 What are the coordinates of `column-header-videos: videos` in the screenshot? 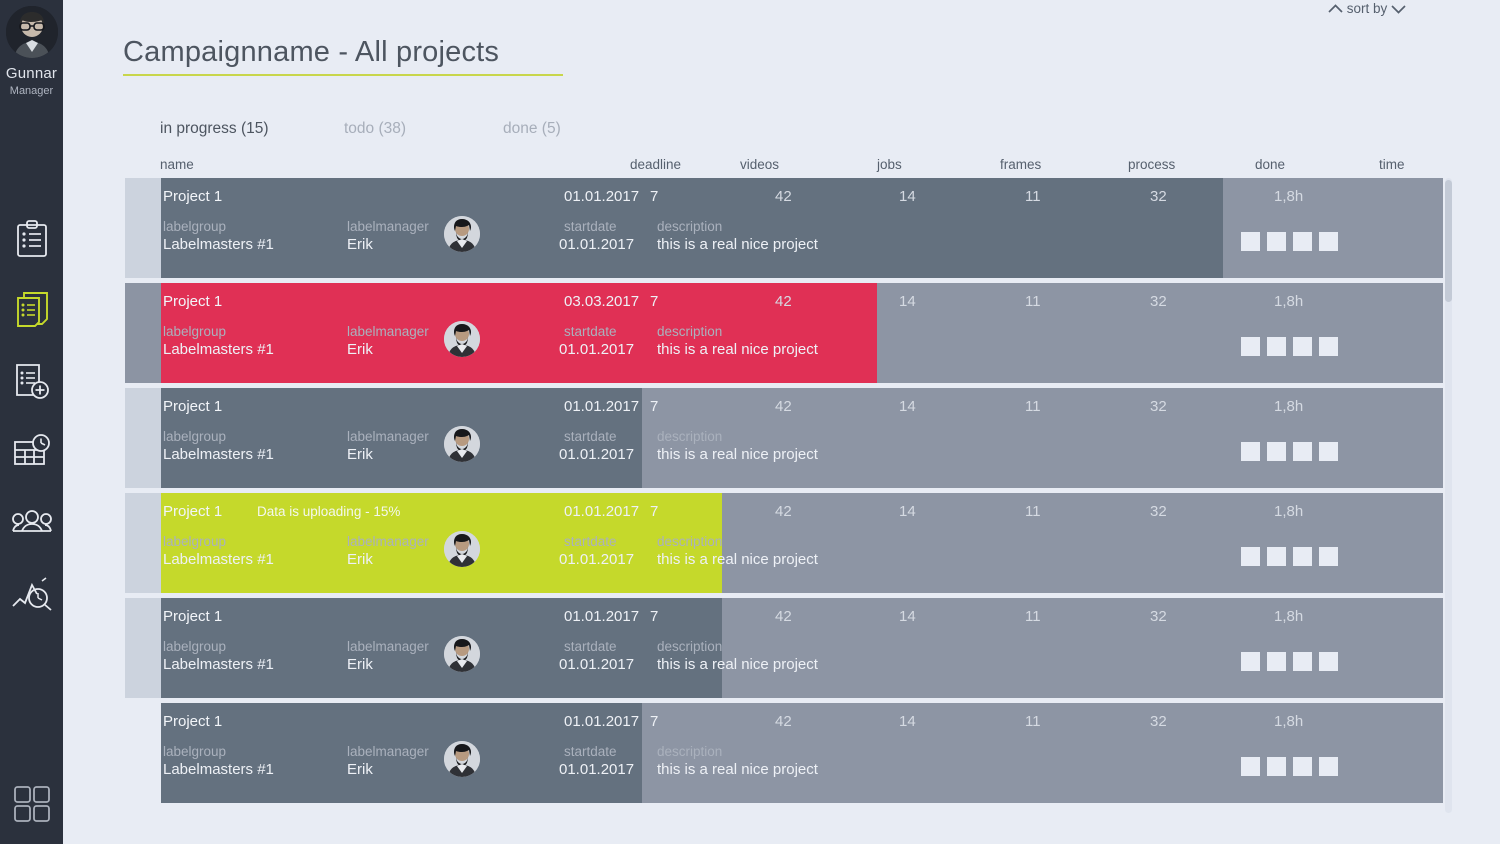 It's located at (759, 164).